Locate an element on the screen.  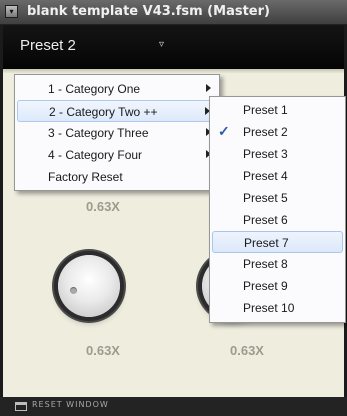
menu-item-label: 2 - Category Two ++ is located at coordinates (103, 112).